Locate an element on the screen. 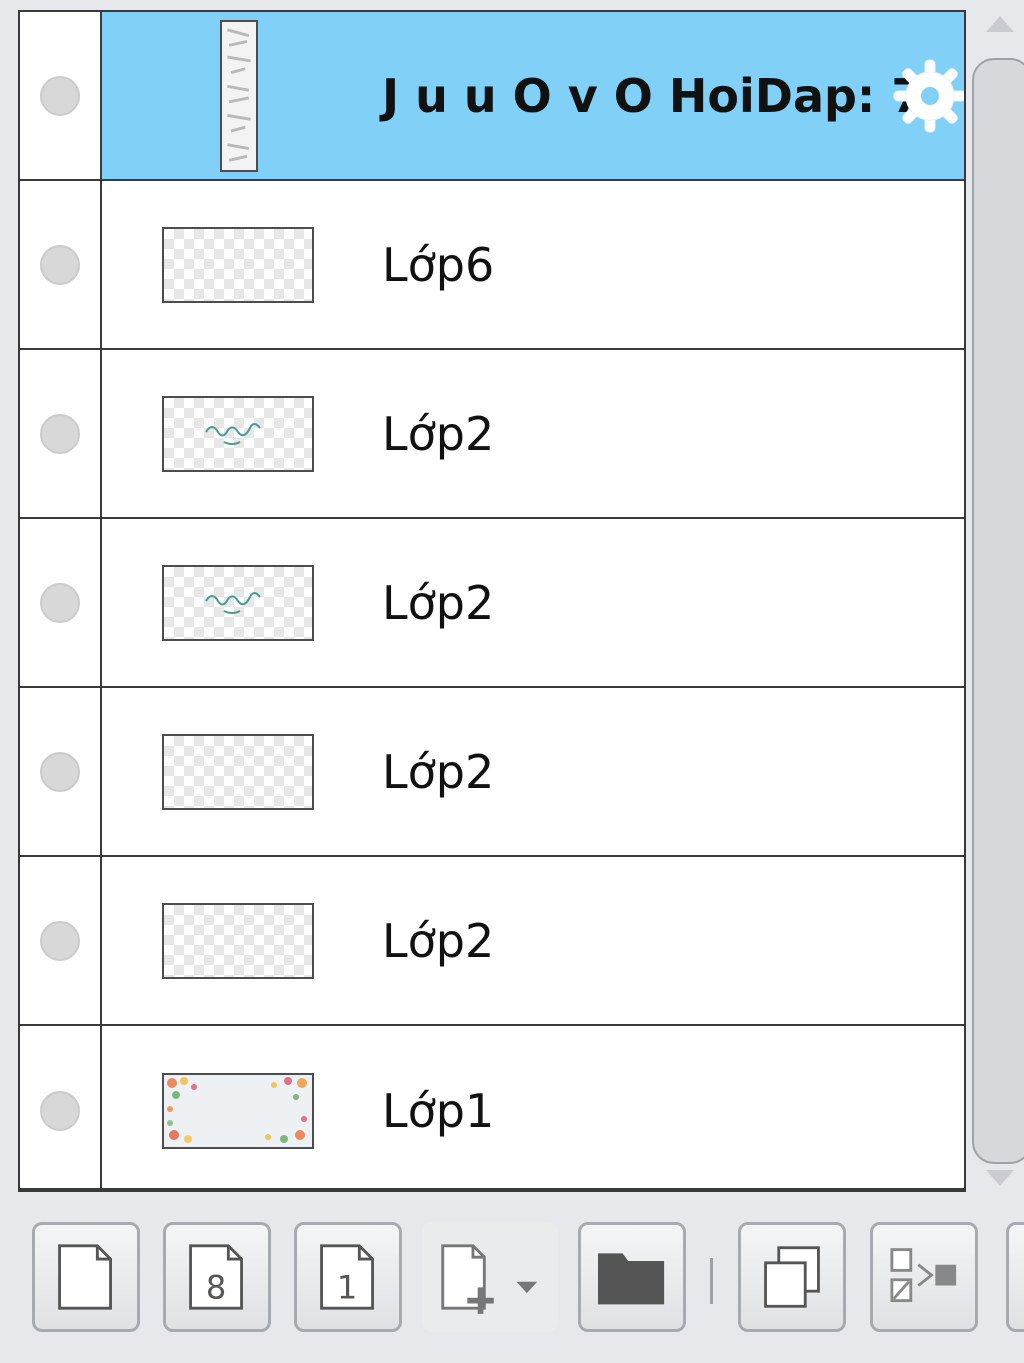 The width and height of the screenshot is (1024, 1363). merge-layer-button is located at coordinates (924, 1277).